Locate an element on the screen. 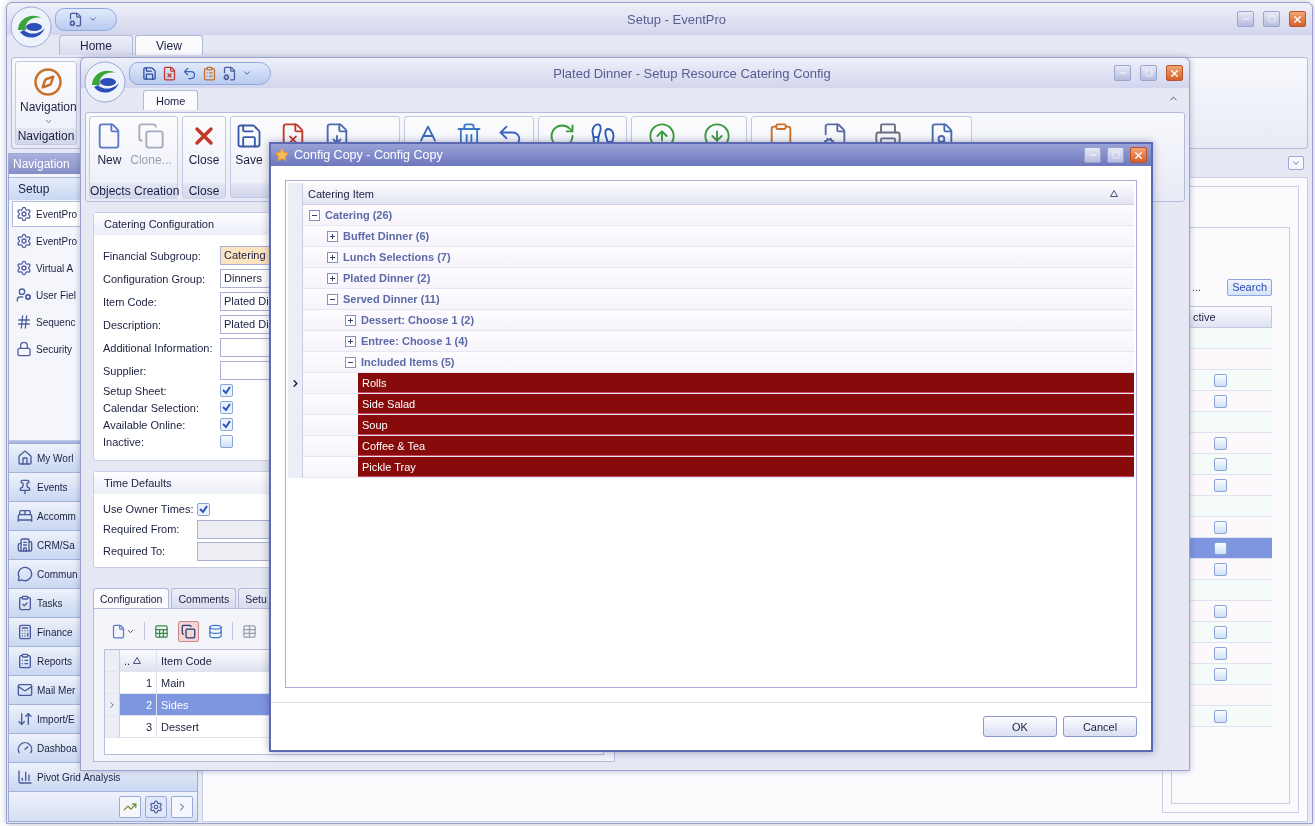 Image resolution: width=1315 pixels, height=826 pixels. module-label: Events is located at coordinates (52, 487).